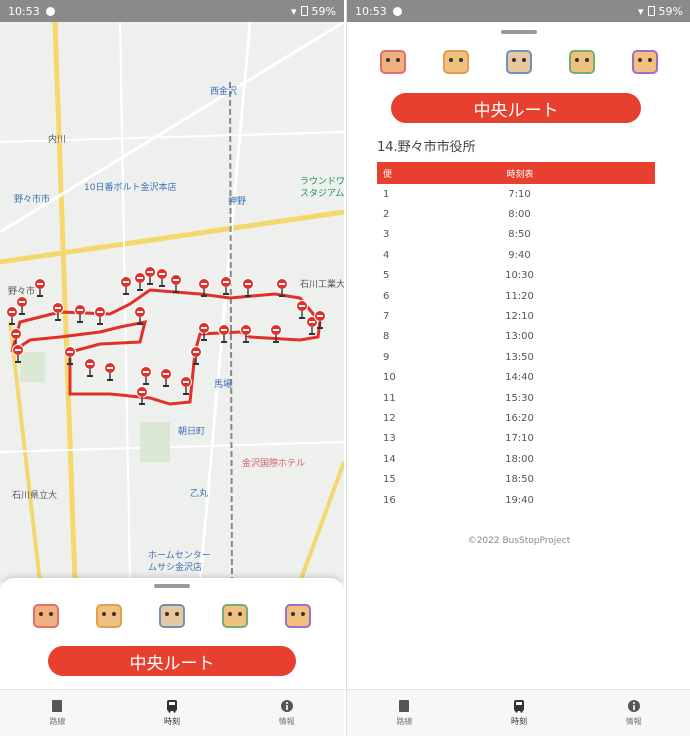 Image resolution: width=690 pixels, height=736 pixels. Describe the element at coordinates (286, 706) in the screenshot. I see `info-icon` at that location.